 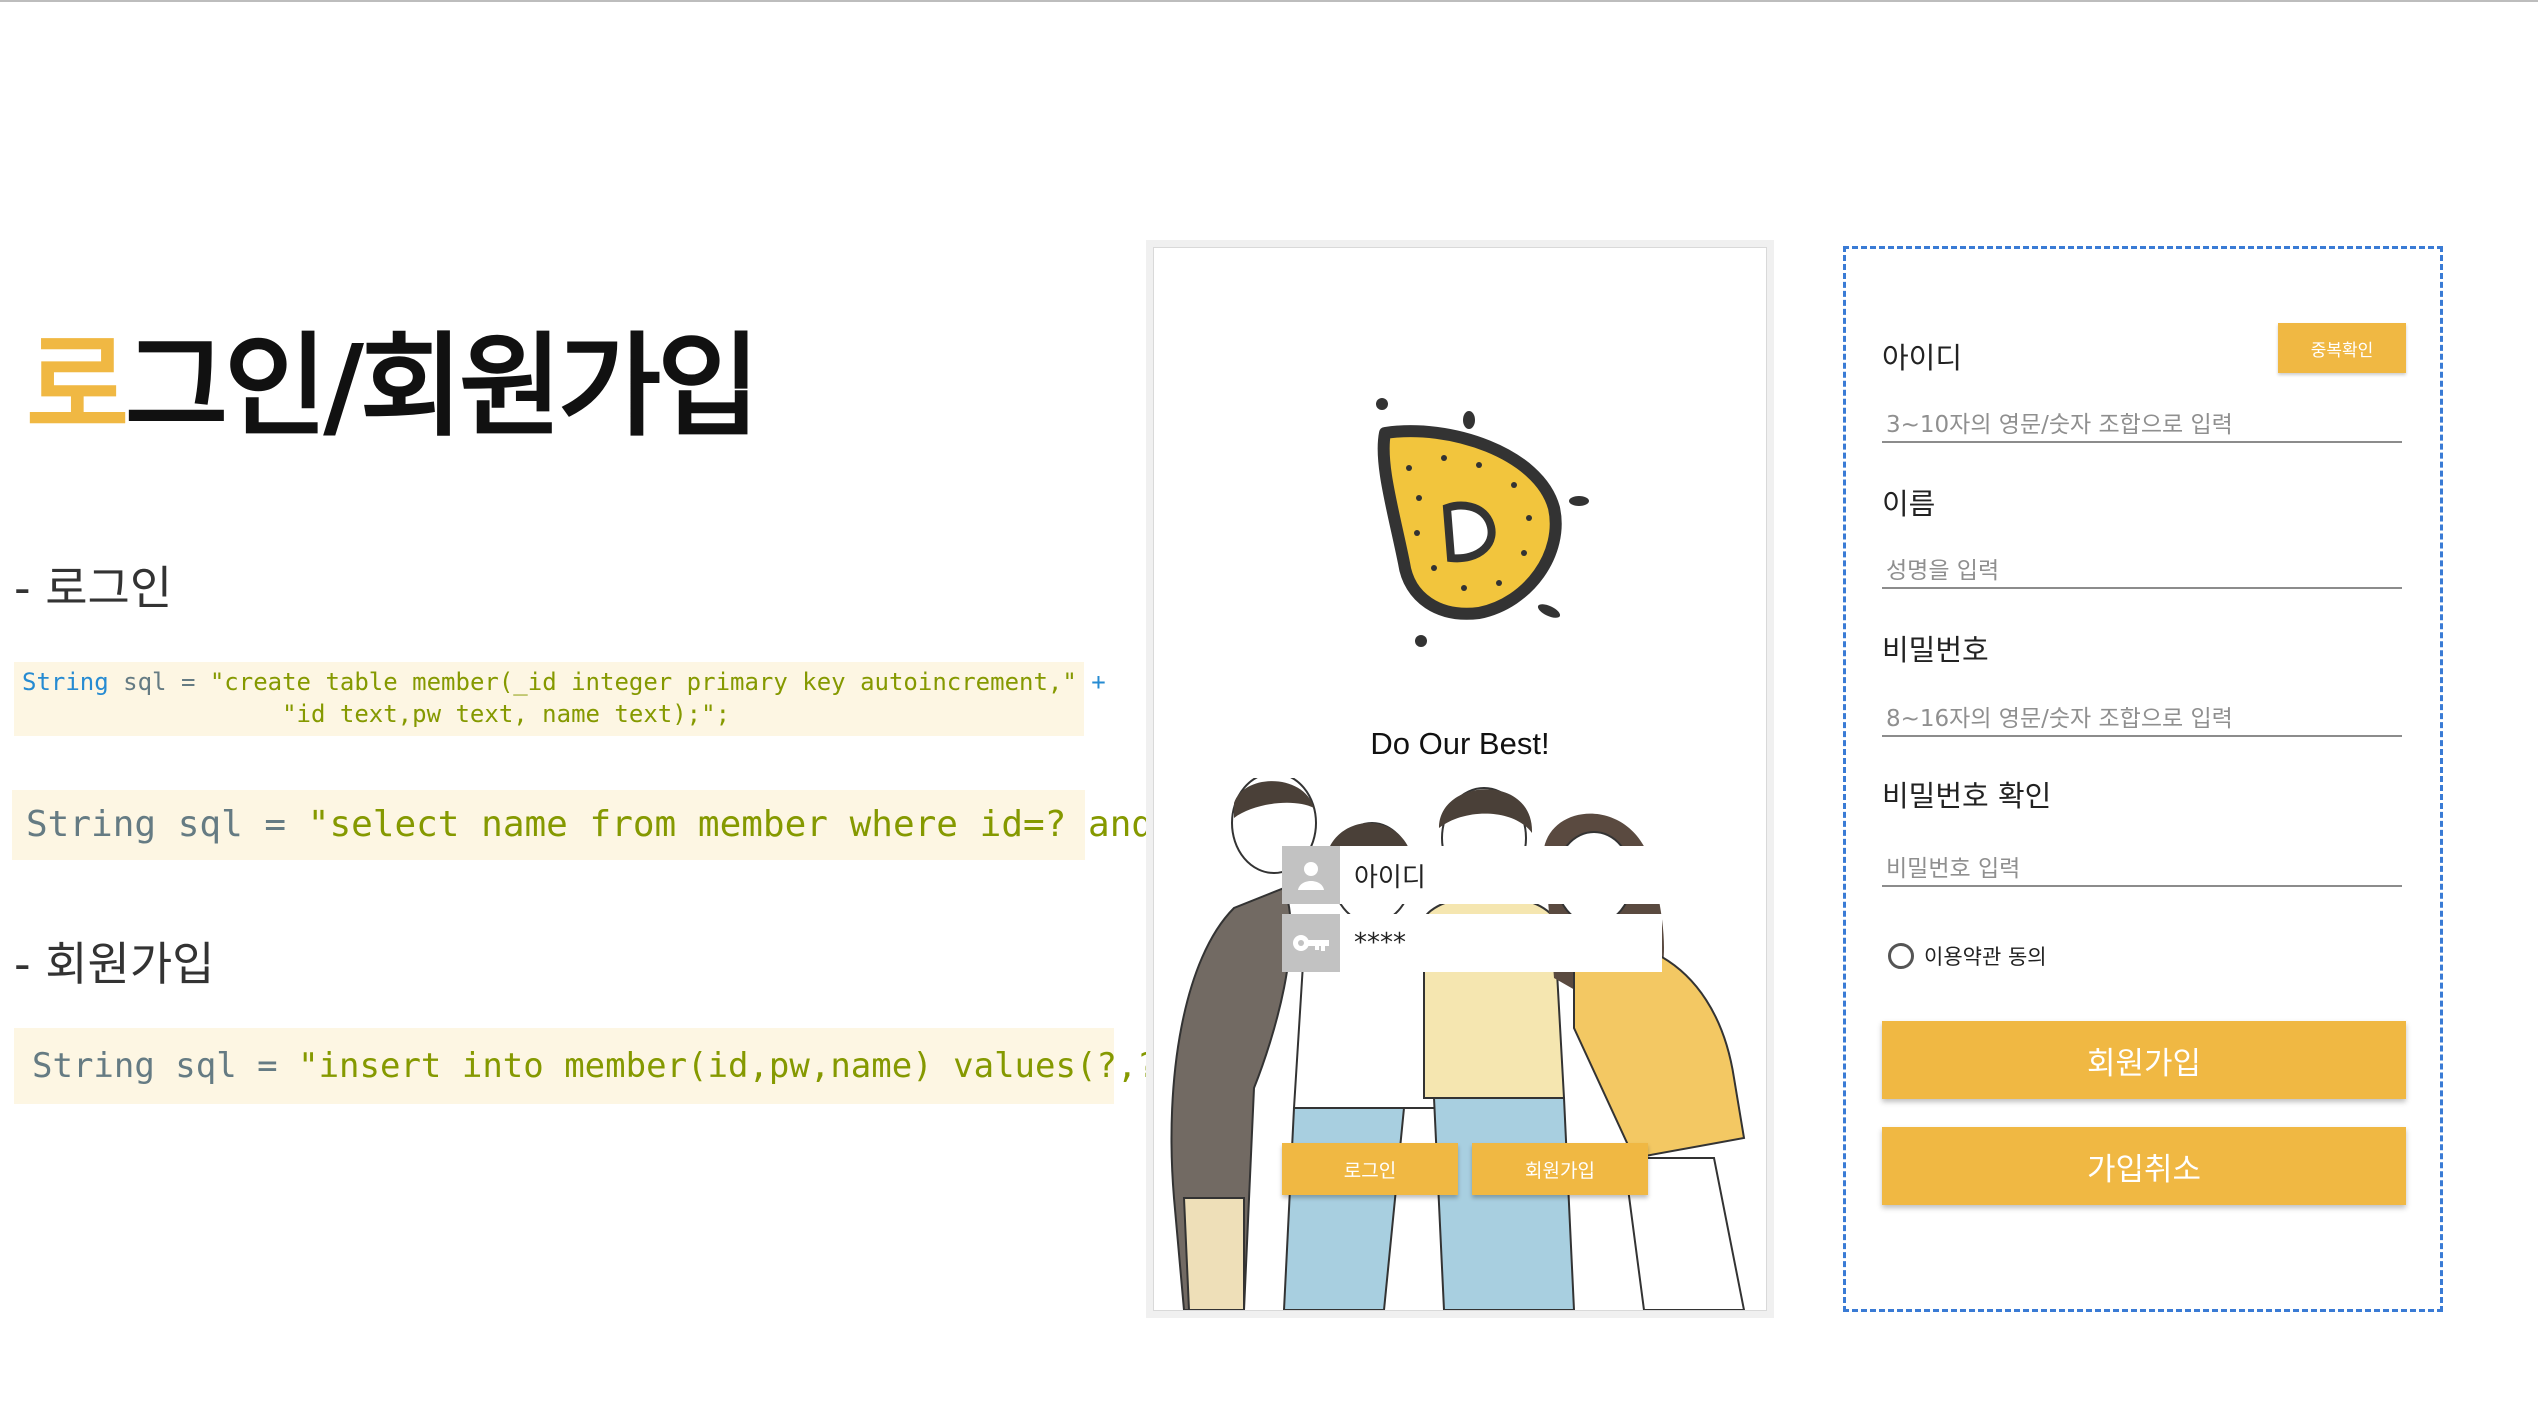 I want to click on login-signup-button: 회원가입, so click(x=1560, y=1169).